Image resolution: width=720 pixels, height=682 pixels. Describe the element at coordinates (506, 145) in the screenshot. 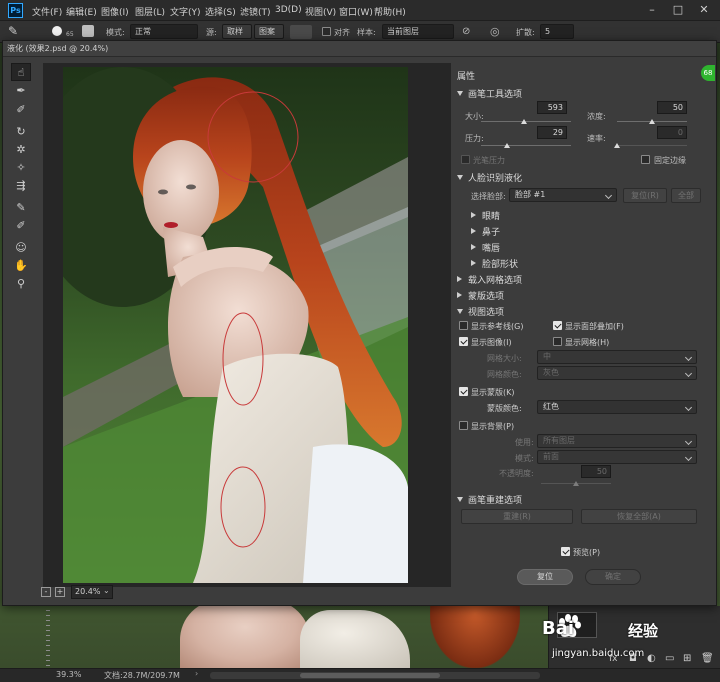

I see `pressure-slider-handle` at that location.